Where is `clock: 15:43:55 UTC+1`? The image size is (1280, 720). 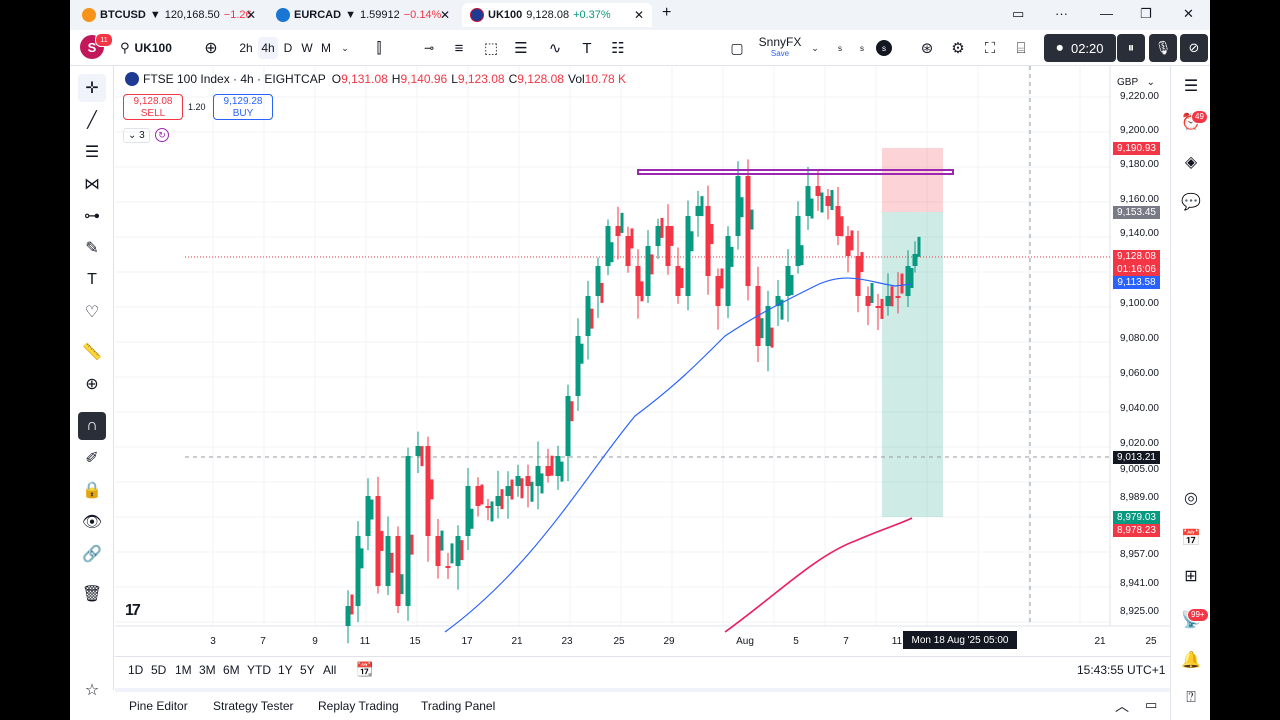 clock: 15:43:55 UTC+1 is located at coordinates (1121, 670).